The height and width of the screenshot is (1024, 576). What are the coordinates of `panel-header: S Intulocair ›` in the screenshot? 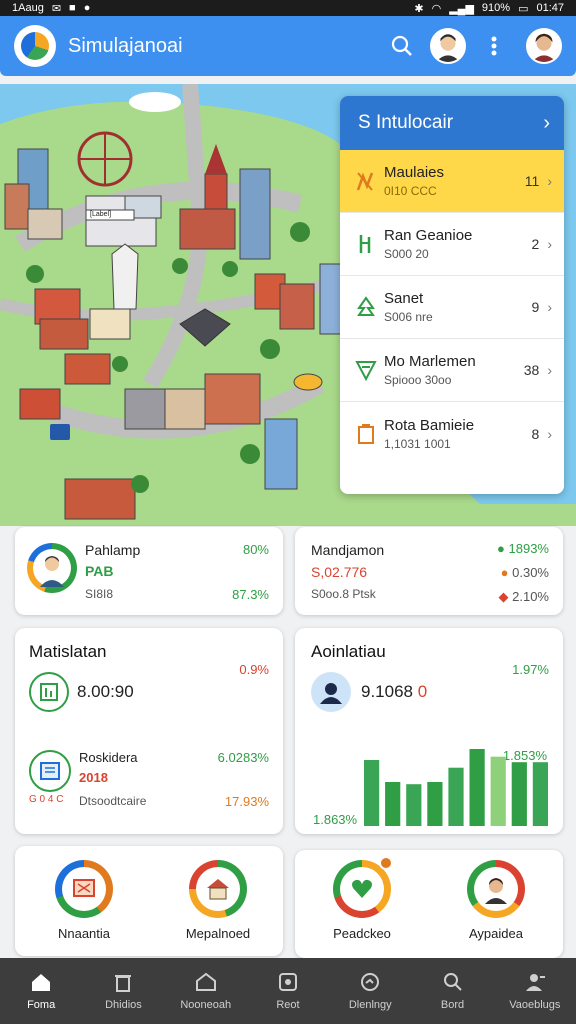 It's located at (452, 123).